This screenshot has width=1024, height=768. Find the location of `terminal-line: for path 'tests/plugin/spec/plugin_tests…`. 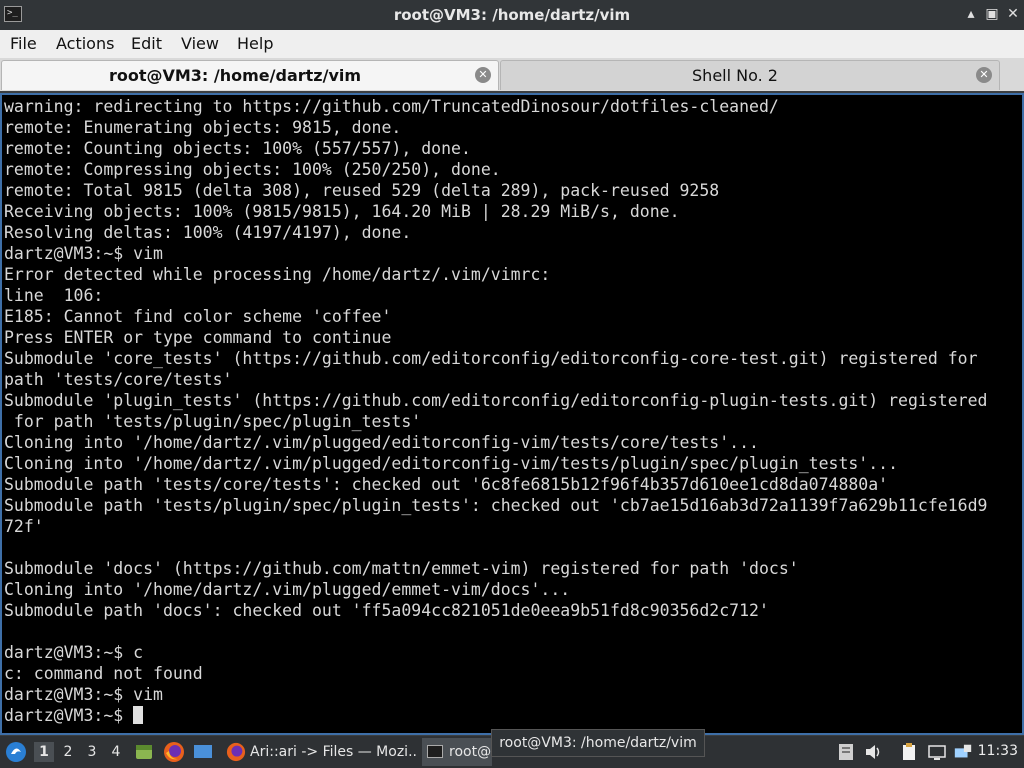

terminal-line: for path 'tests/plugin/spec/plugin_tests… is located at coordinates (213, 421).